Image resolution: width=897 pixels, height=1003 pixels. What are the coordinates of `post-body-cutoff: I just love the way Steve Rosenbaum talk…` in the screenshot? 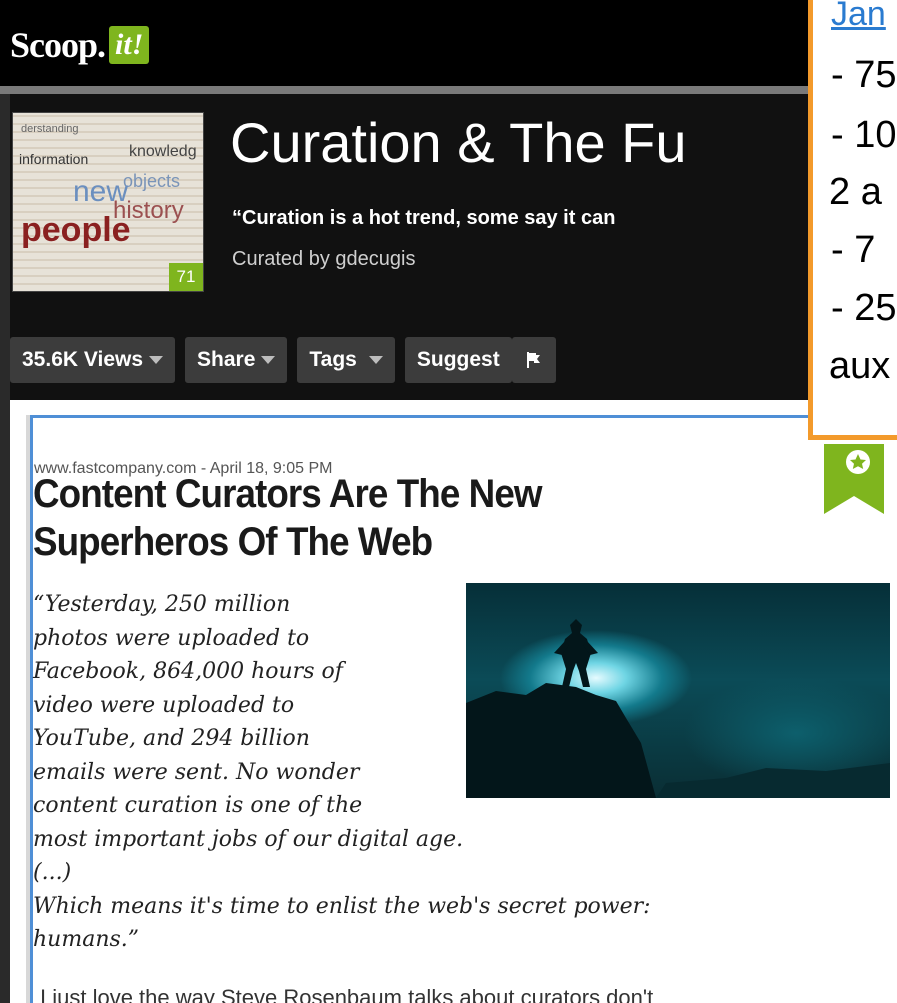 It's located at (347, 994).